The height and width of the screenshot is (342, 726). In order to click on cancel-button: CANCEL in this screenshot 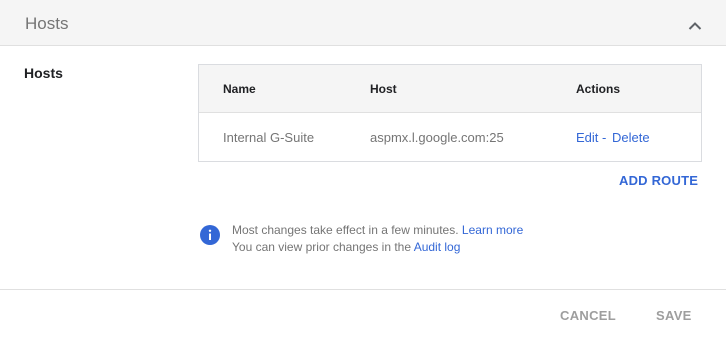, I will do `click(588, 315)`.